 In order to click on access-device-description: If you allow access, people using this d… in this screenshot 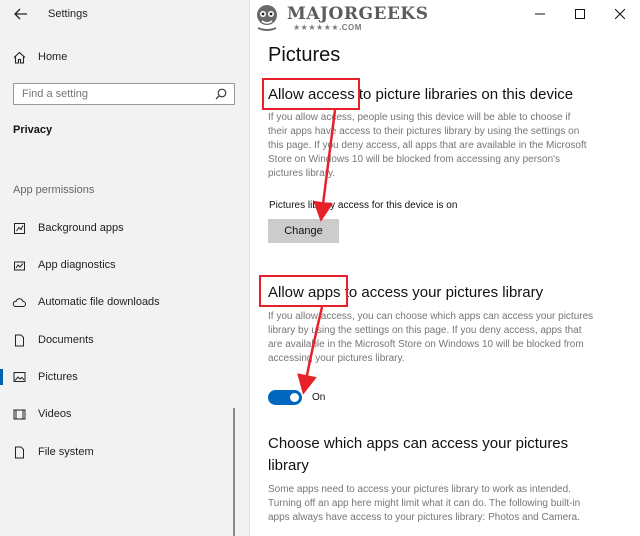, I will do `click(448, 146)`.